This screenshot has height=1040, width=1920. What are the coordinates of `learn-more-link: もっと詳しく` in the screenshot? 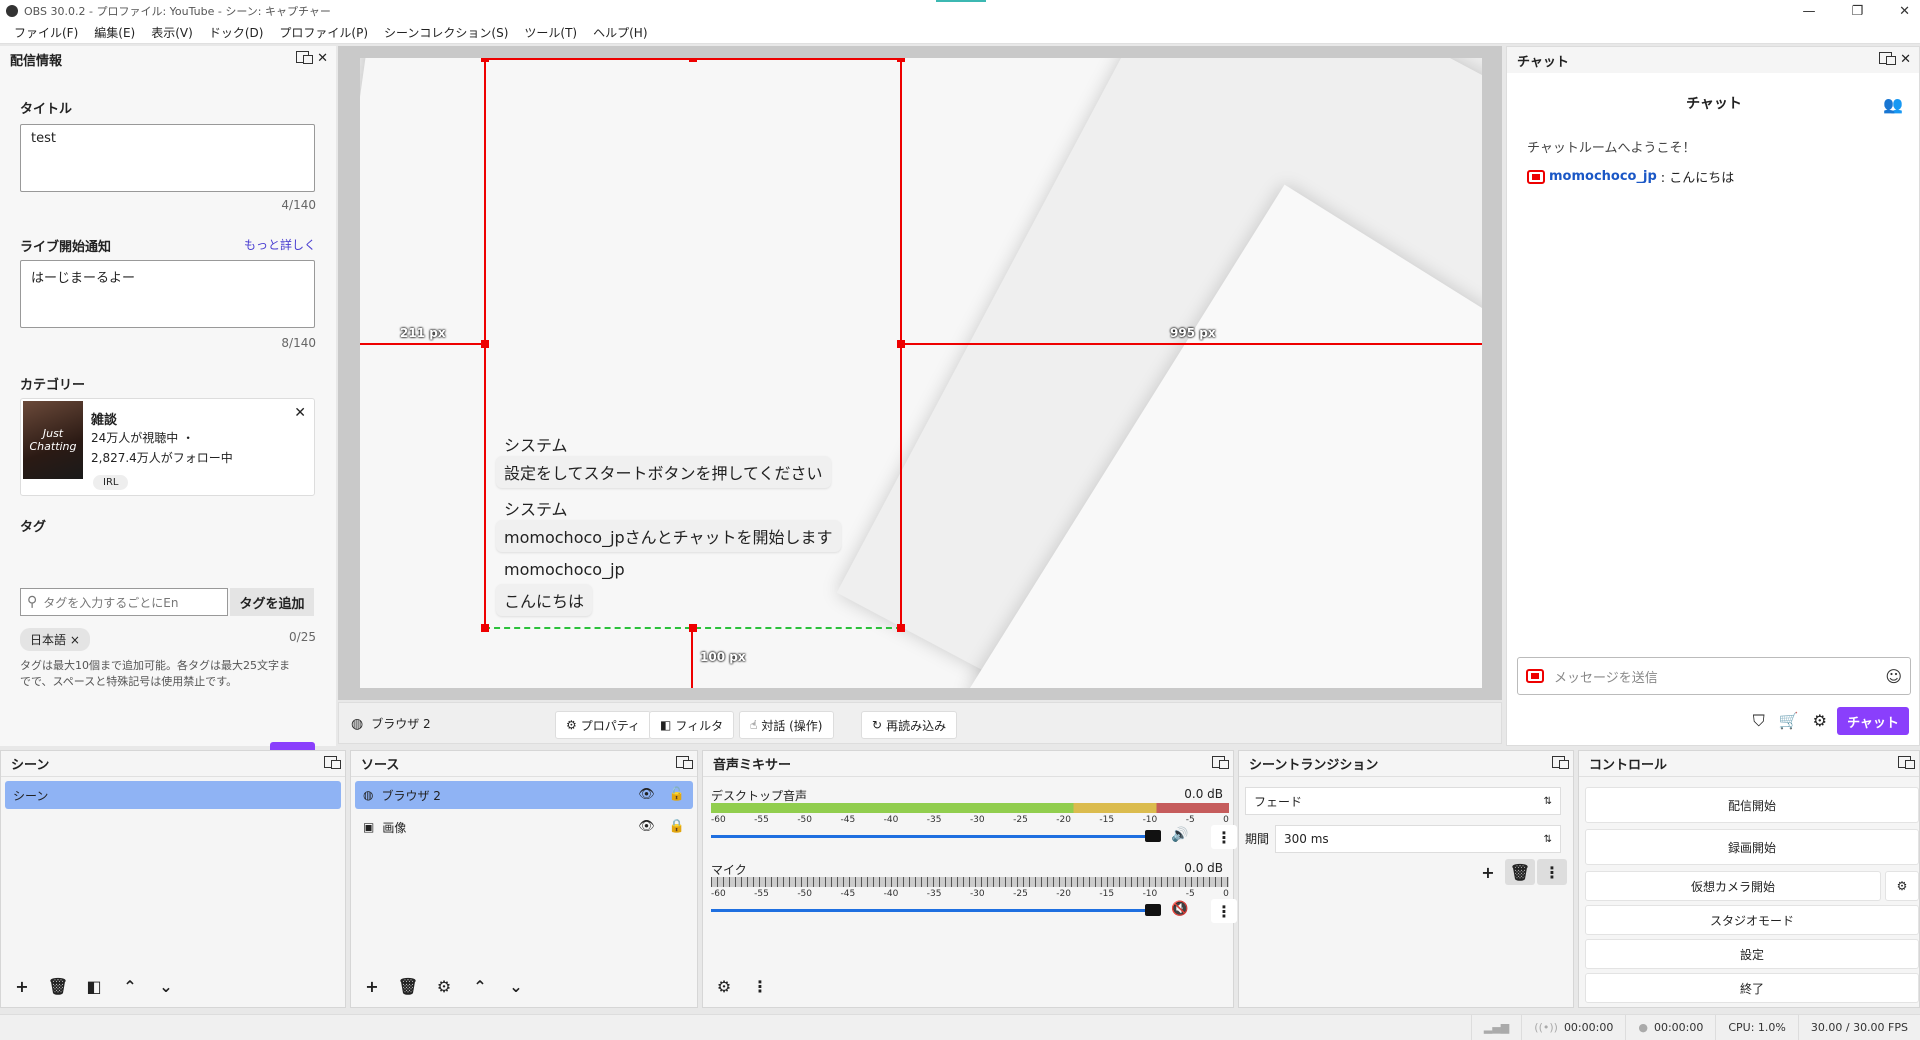 It's located at (280, 244).